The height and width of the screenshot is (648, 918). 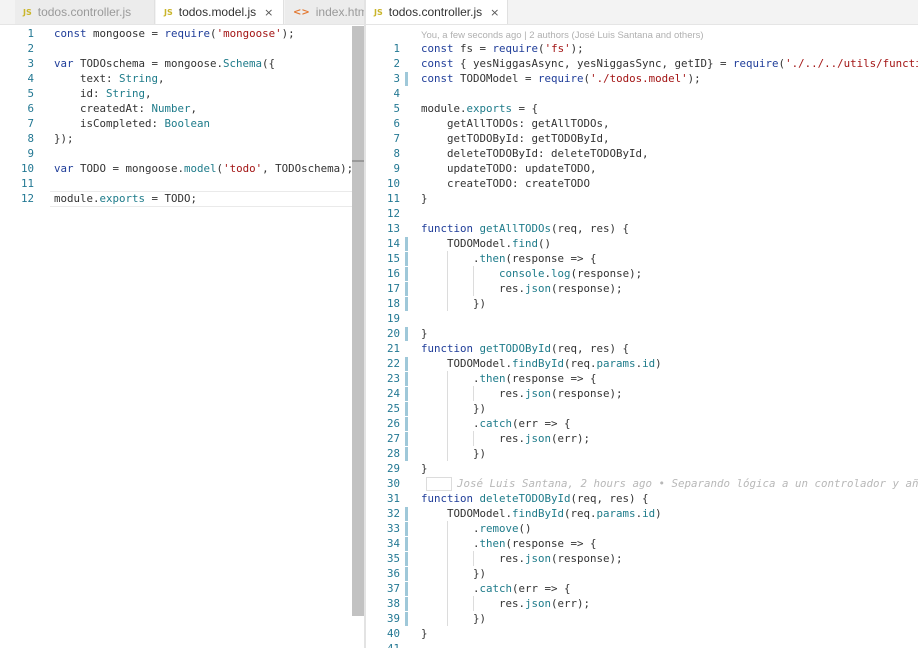 I want to click on code-line: 22 TODOModel.findById(req.params.id), so click(x=642, y=363).